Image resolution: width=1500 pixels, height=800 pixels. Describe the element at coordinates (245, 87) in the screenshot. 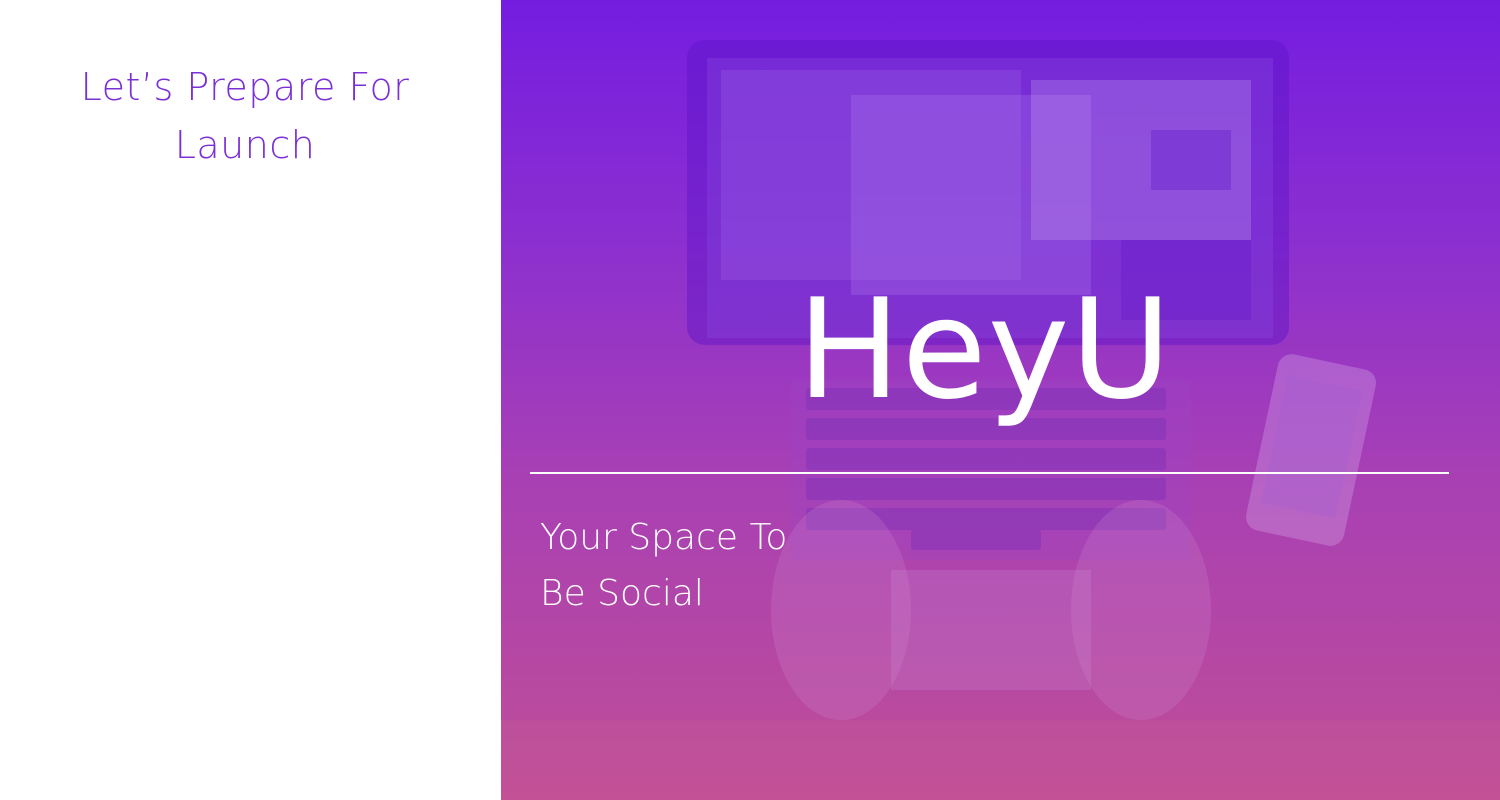

I see `left-title-line-1: Let’s Prepare For` at that location.